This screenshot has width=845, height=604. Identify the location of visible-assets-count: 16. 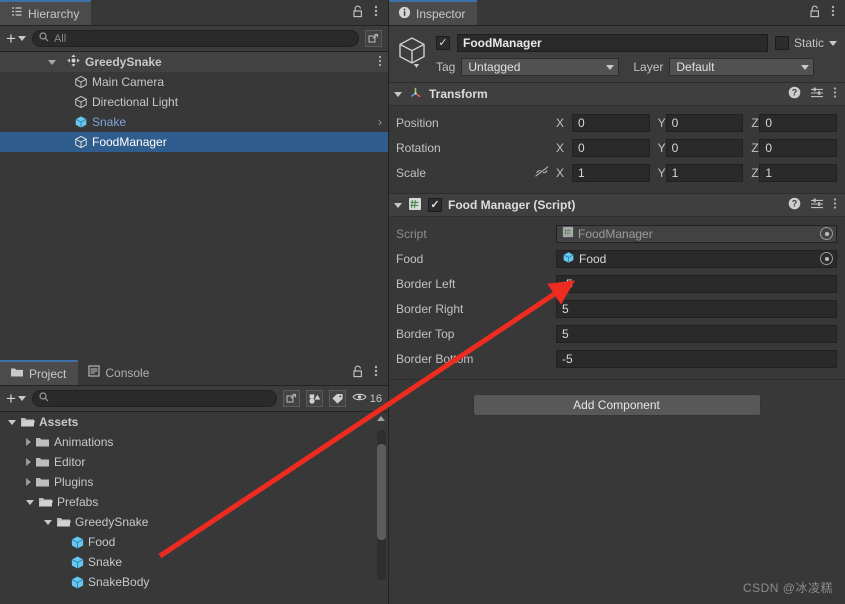
(367, 398).